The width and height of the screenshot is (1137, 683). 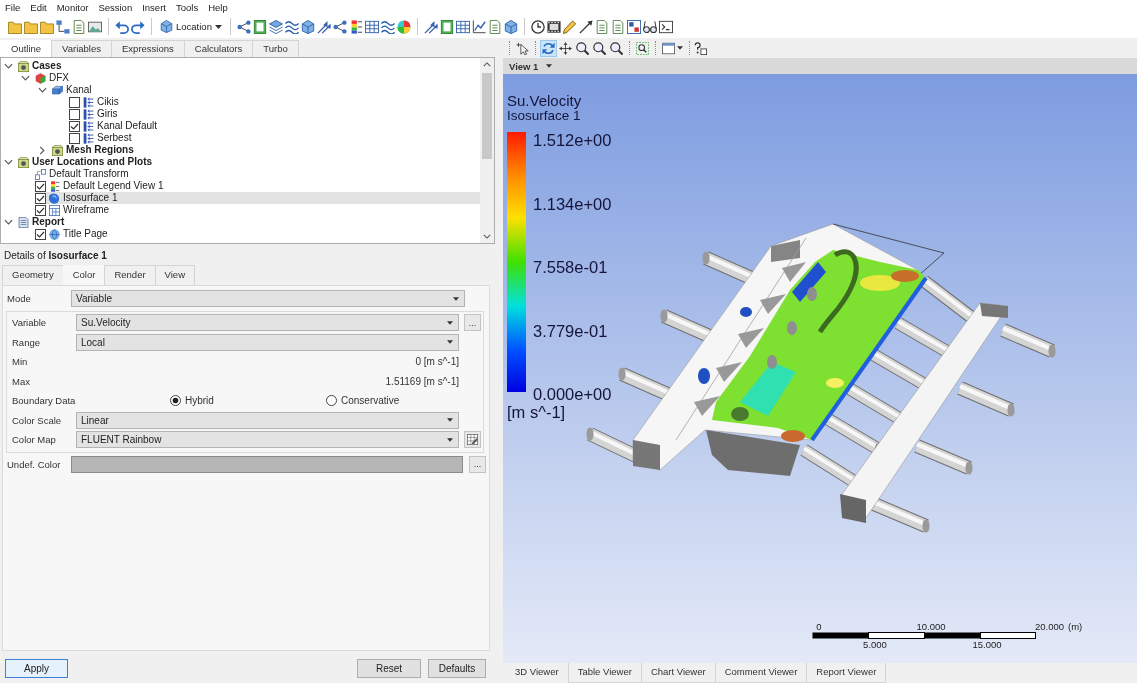 I want to click on help-icon, so click(x=700, y=48).